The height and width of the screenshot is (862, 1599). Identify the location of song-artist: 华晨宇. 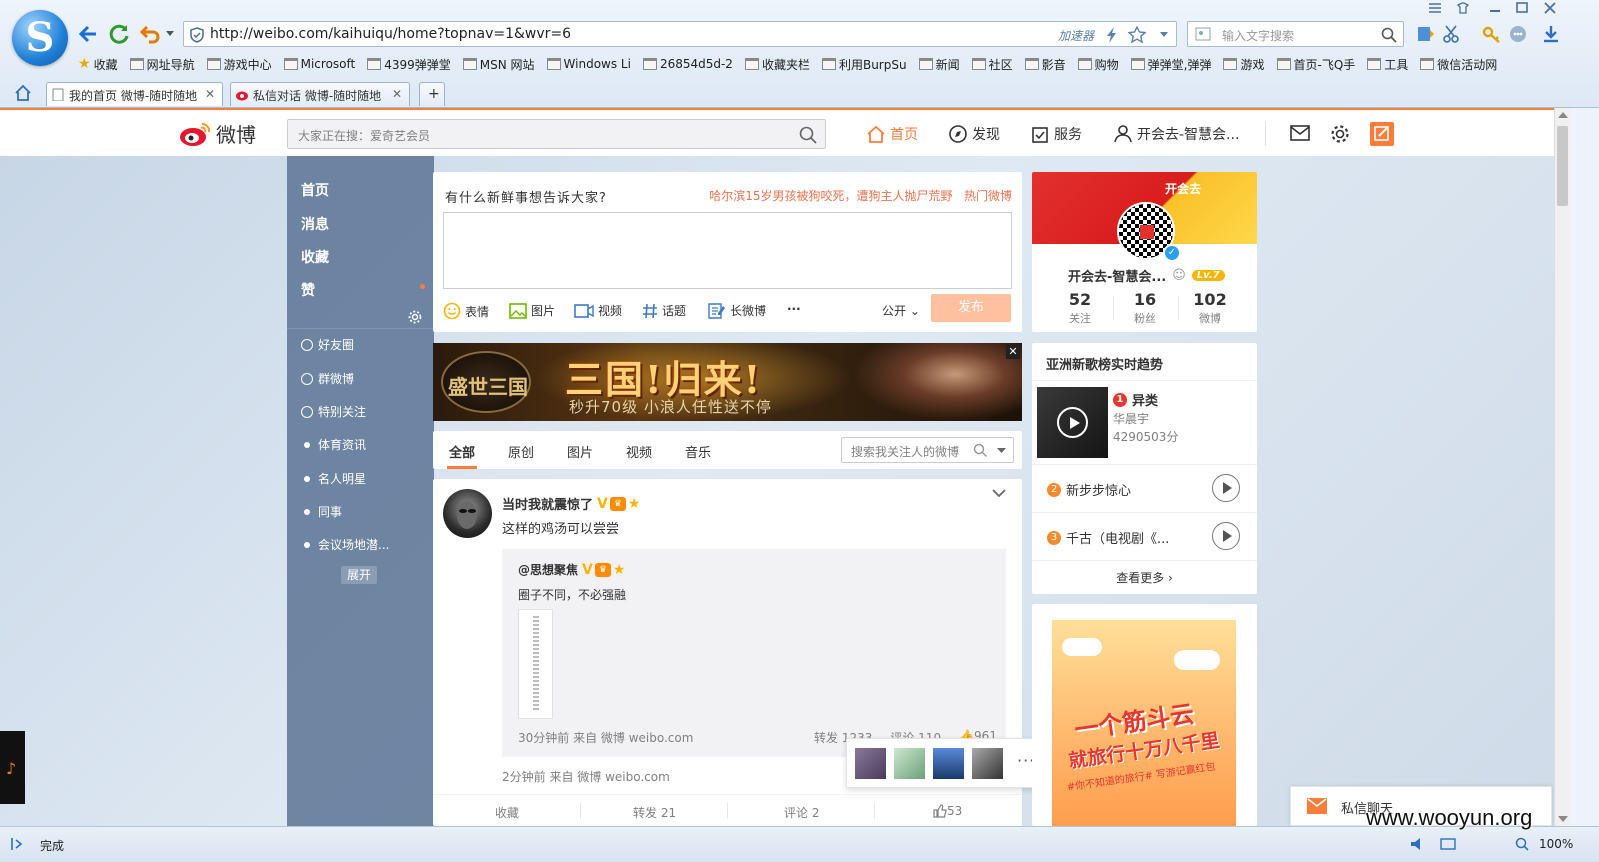
(1131, 418).